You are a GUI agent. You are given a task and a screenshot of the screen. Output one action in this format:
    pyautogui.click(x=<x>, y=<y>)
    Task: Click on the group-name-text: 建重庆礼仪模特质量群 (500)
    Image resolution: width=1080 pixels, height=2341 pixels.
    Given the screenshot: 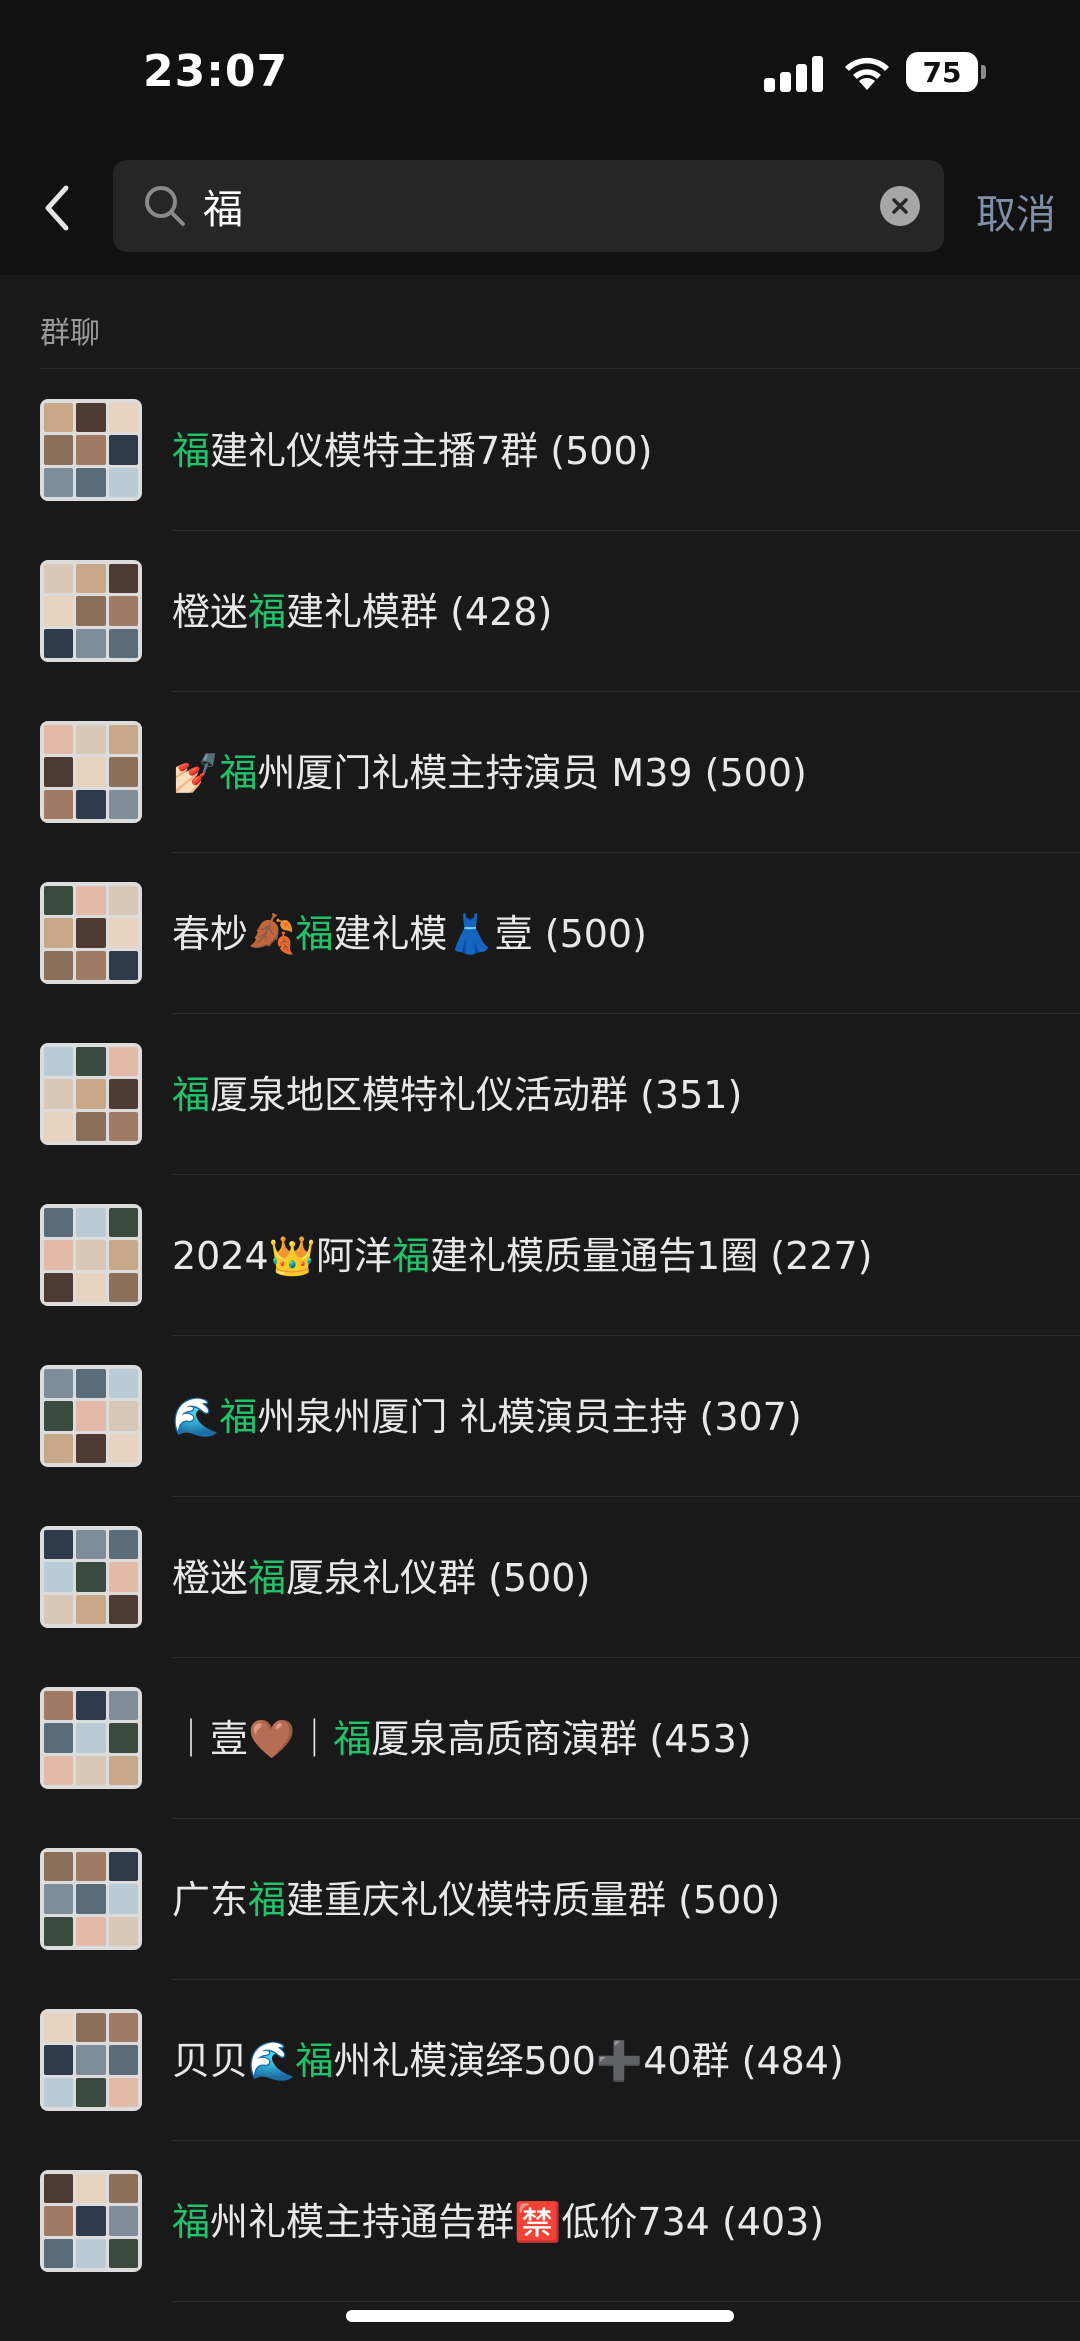 What is the action you would take?
    pyautogui.click(x=533, y=1900)
    